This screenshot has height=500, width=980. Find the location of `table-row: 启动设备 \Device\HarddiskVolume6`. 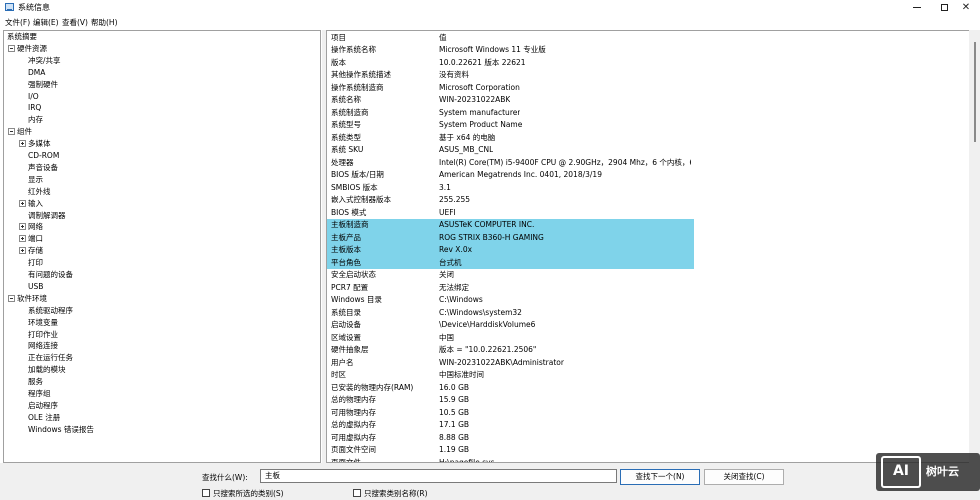

table-row: 启动设备 \Device\HarddiskVolume6 is located at coordinates (653, 325).